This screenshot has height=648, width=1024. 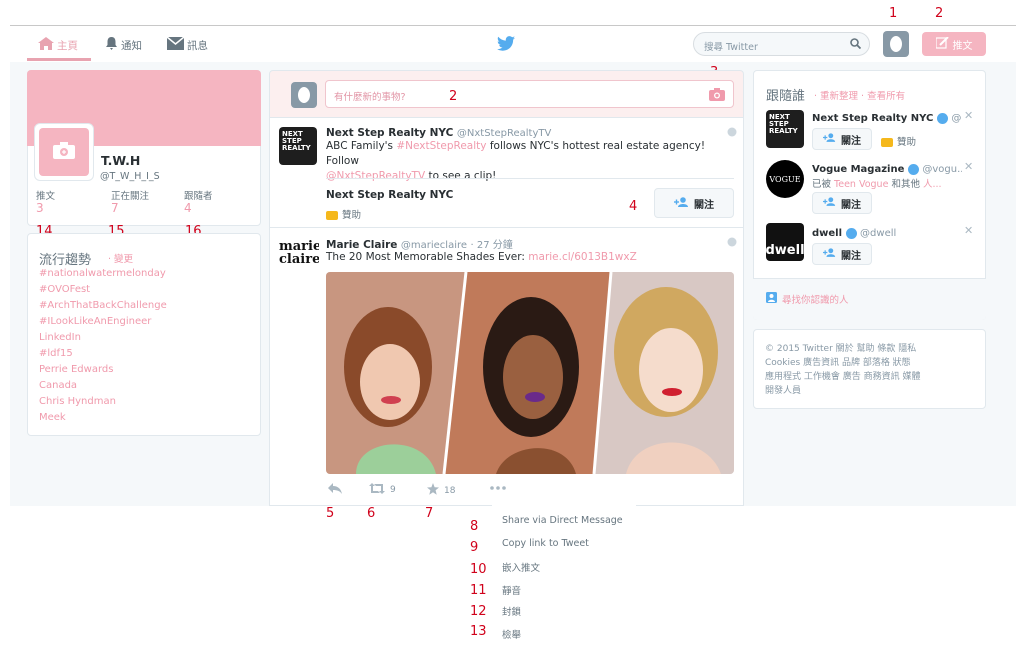 I want to click on retweet-icon, so click(x=377, y=490).